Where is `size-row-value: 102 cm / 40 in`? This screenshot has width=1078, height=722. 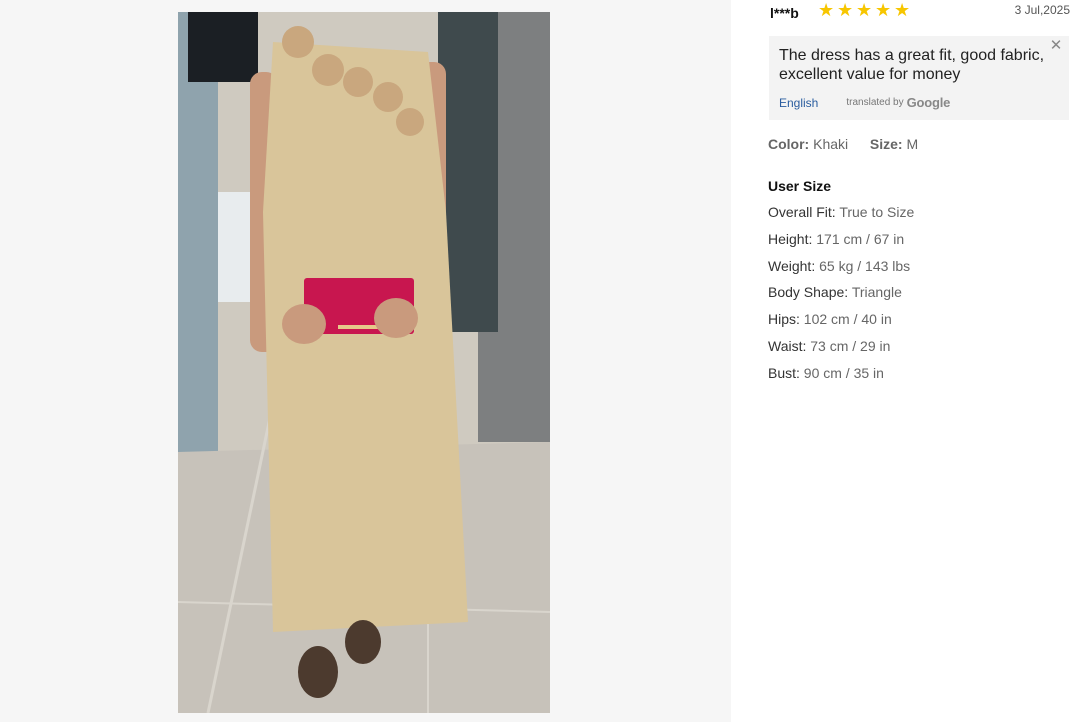
size-row-value: 102 cm / 40 in is located at coordinates (847, 319).